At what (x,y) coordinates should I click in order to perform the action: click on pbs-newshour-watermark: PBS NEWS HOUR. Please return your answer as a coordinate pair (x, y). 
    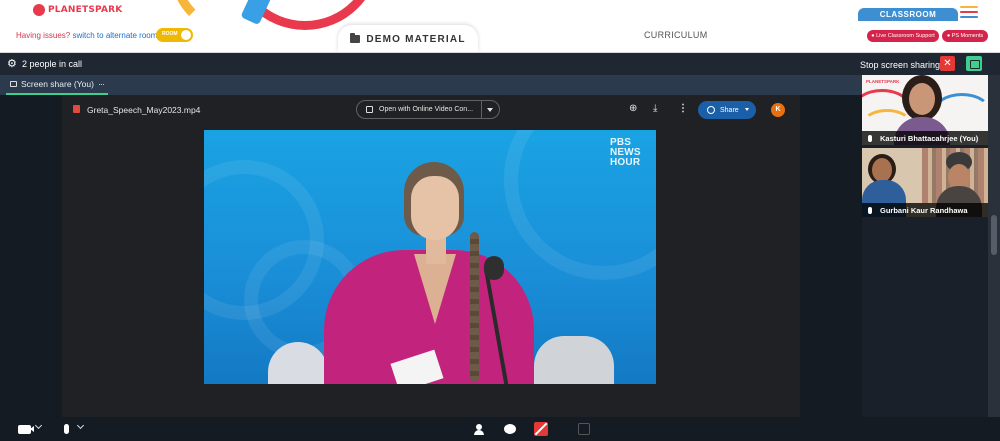
    Looking at the image, I should click on (628, 153).